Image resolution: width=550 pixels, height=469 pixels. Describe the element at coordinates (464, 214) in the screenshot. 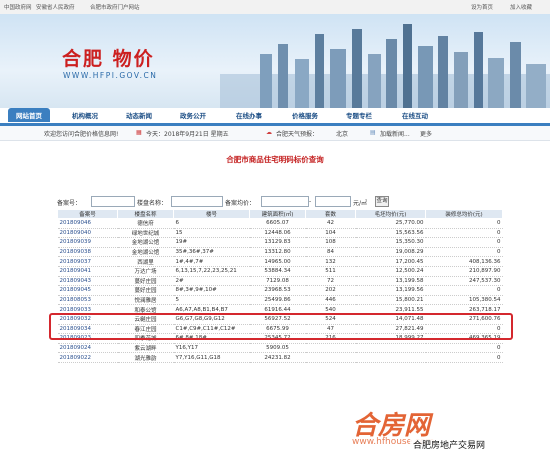

I see `col-decor-price: 装修总均价(元)` at that location.